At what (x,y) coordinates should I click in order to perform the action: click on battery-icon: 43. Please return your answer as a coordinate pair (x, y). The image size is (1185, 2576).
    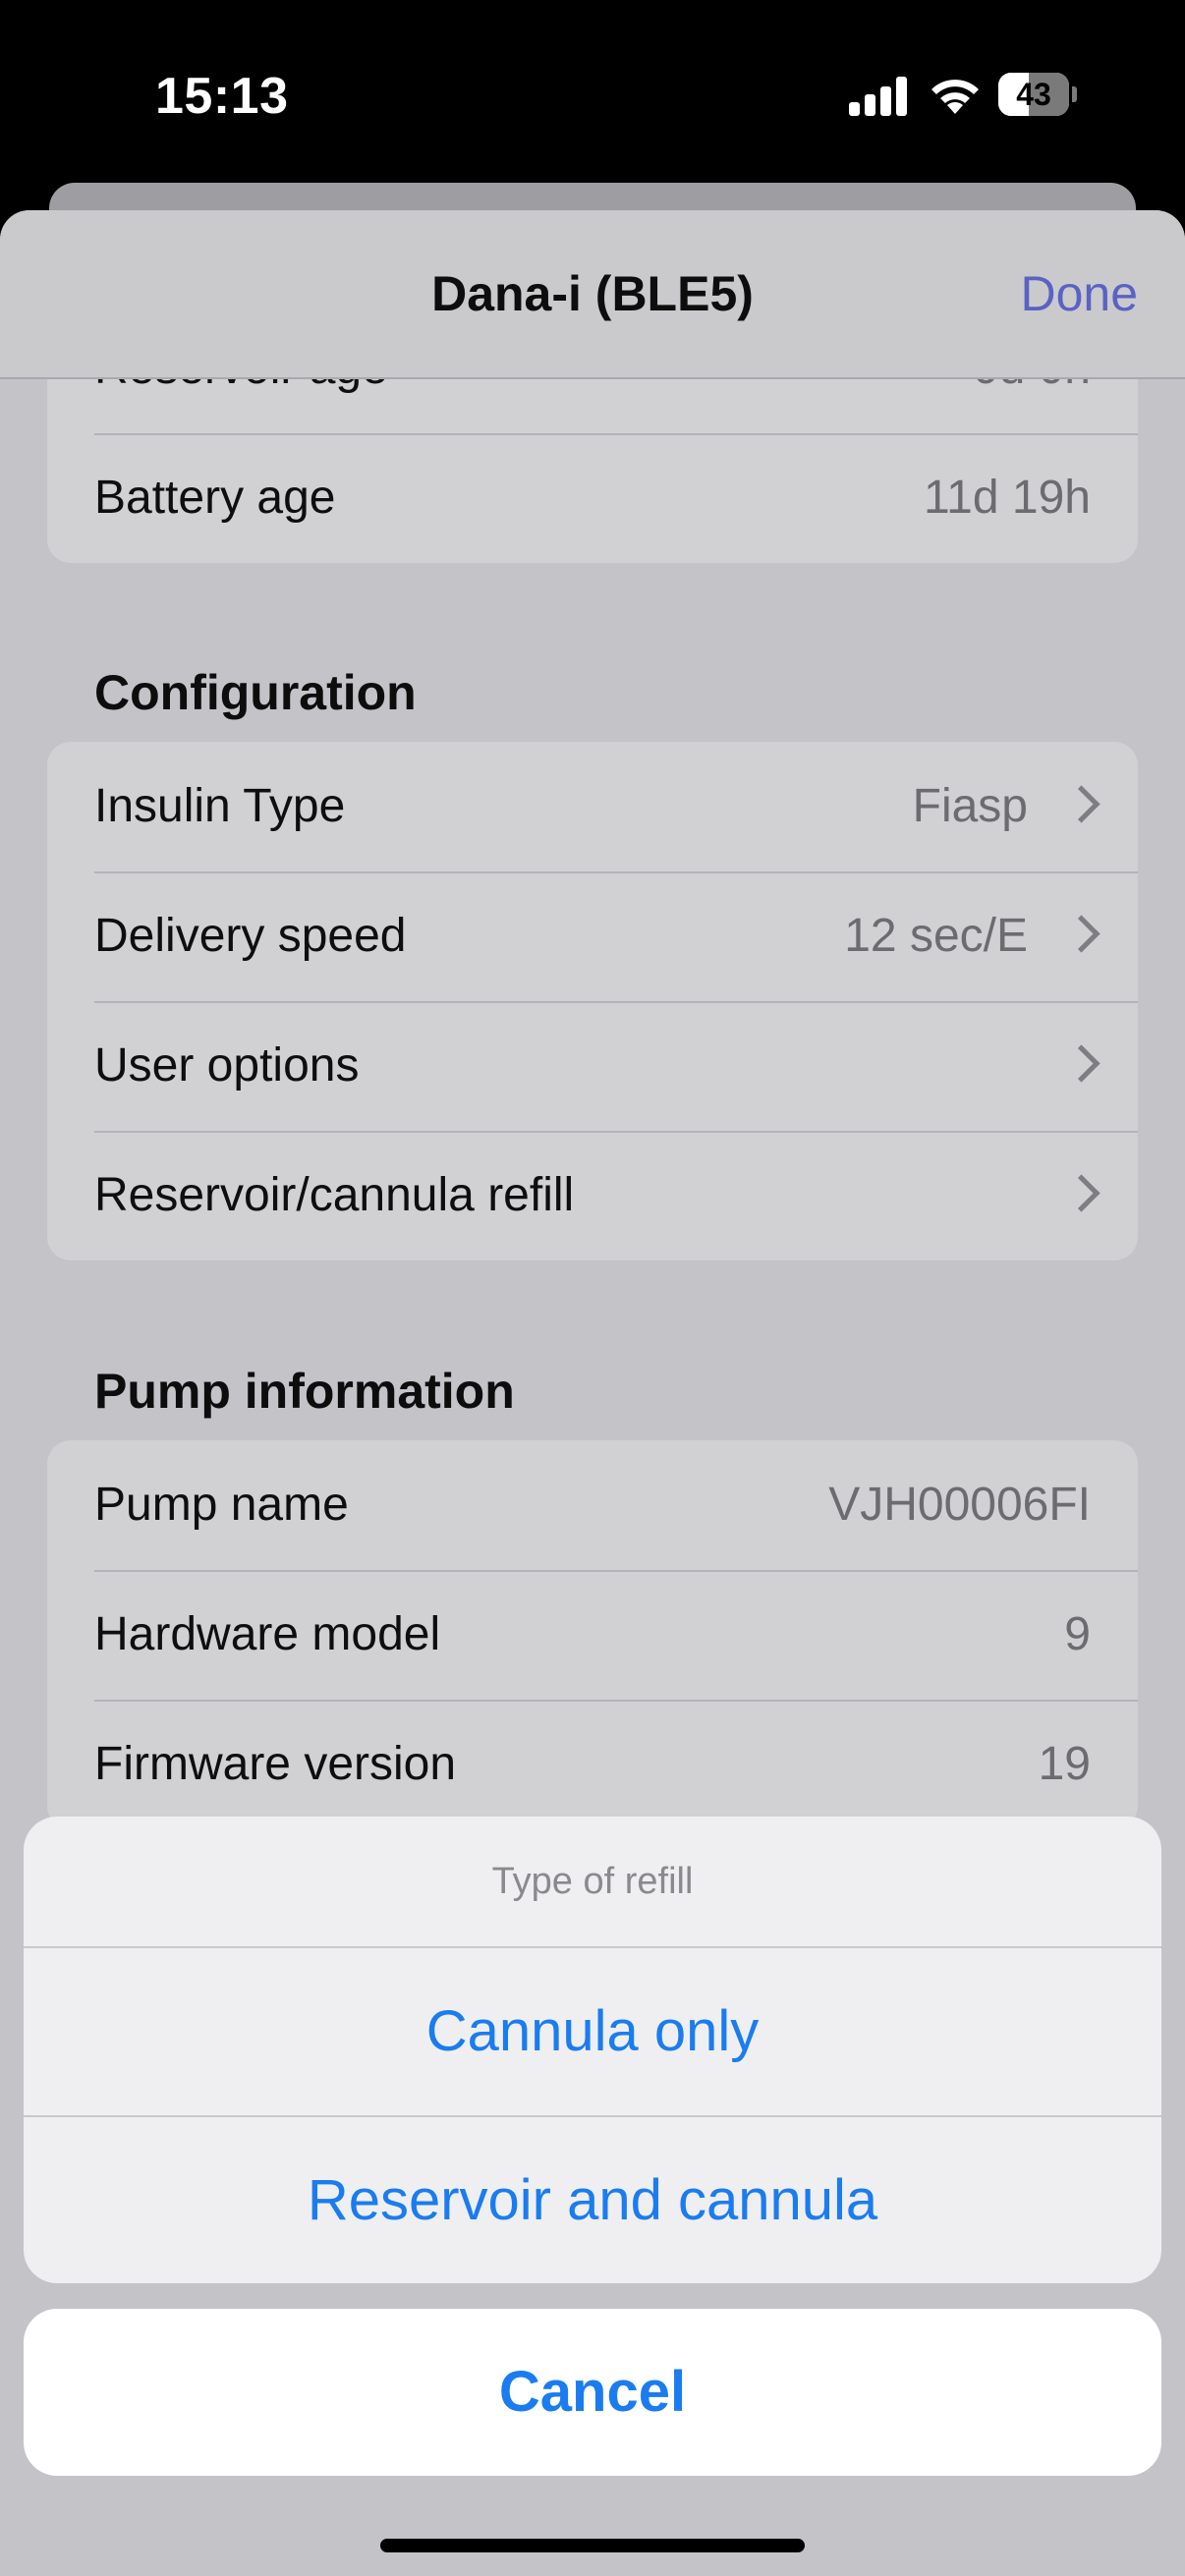
    Looking at the image, I should click on (1038, 94).